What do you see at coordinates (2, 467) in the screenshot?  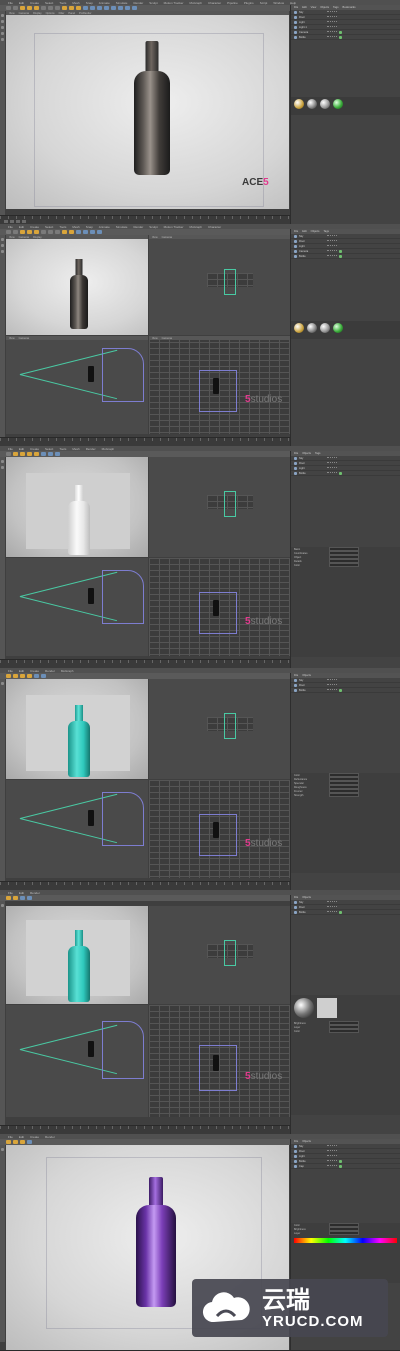 I see `edges-mode-icon` at bounding box center [2, 467].